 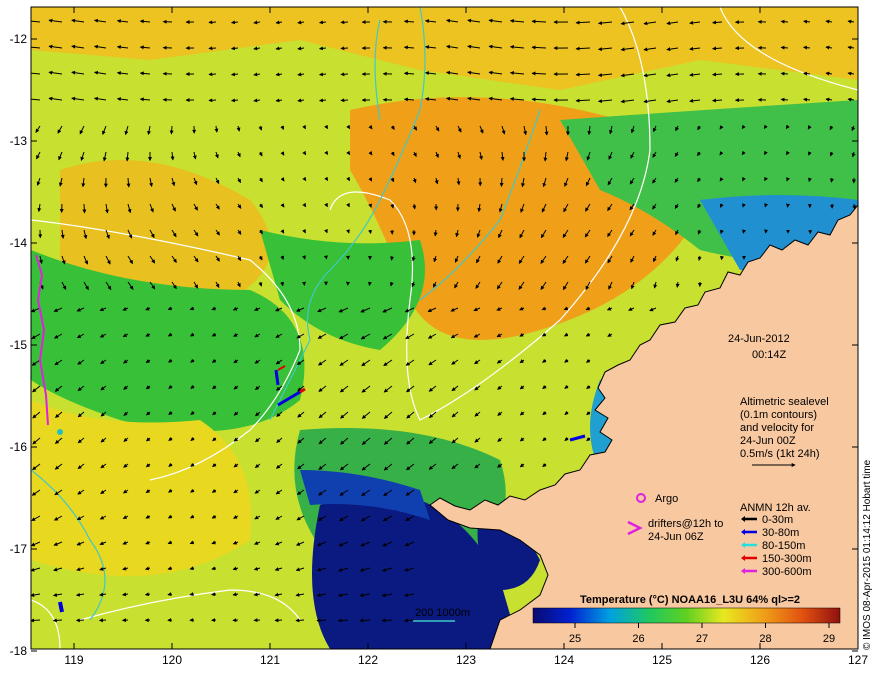 I want to click on lat-tick-label: -16, so click(x=19, y=447).